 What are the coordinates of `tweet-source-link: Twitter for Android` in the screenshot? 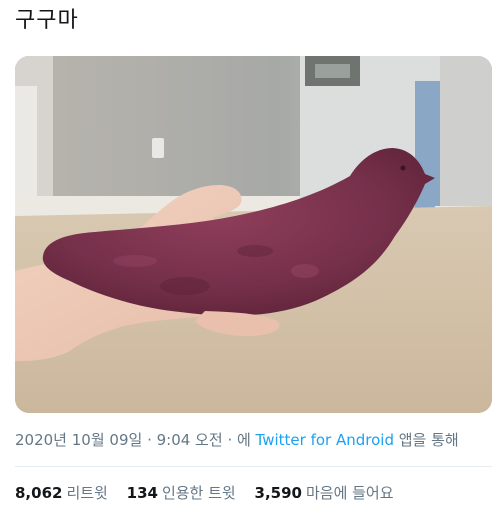 It's located at (325, 440).